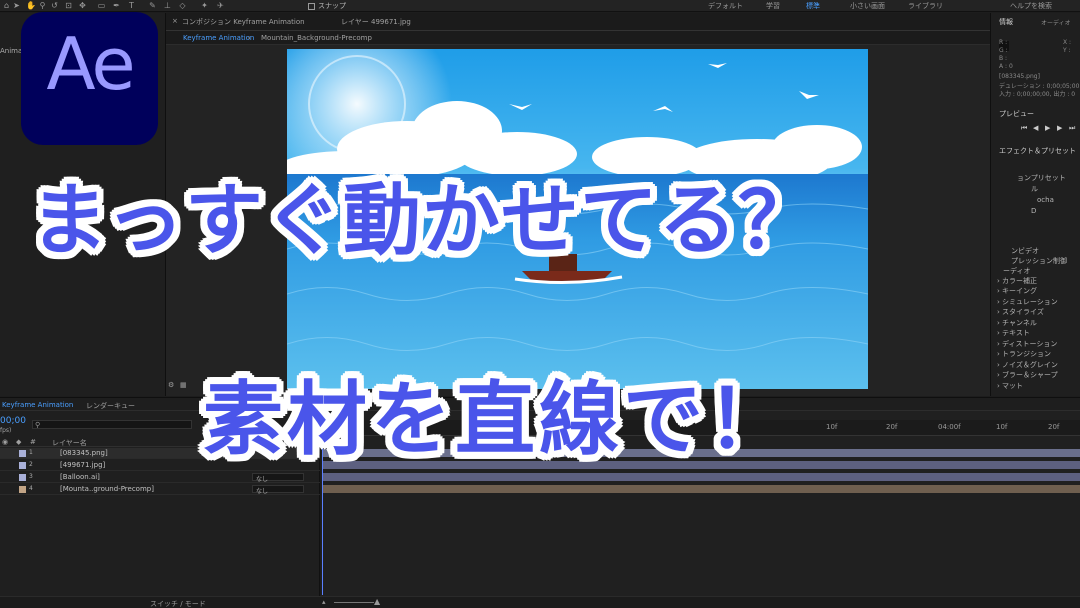 The width and height of the screenshot is (1080, 608). I want to click on info-in-out: 入力 : 0;00;00;00, 出力 : 0, so click(1037, 94).